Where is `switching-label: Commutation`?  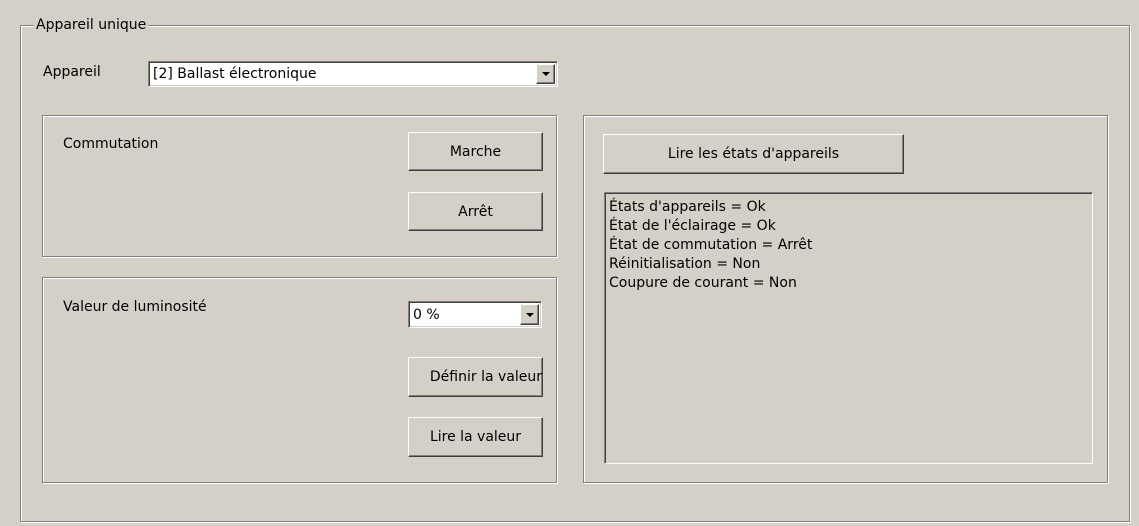 switching-label: Commutation is located at coordinates (111, 144).